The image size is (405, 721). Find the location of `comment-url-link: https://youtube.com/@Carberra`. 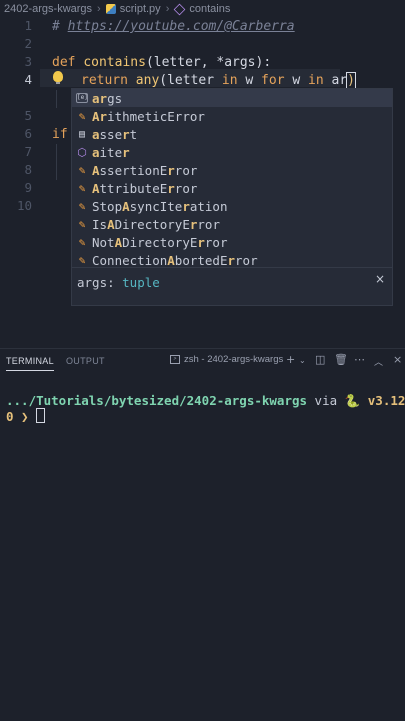

comment-url-link: https://youtube.com/@Carberra is located at coordinates (181, 26).